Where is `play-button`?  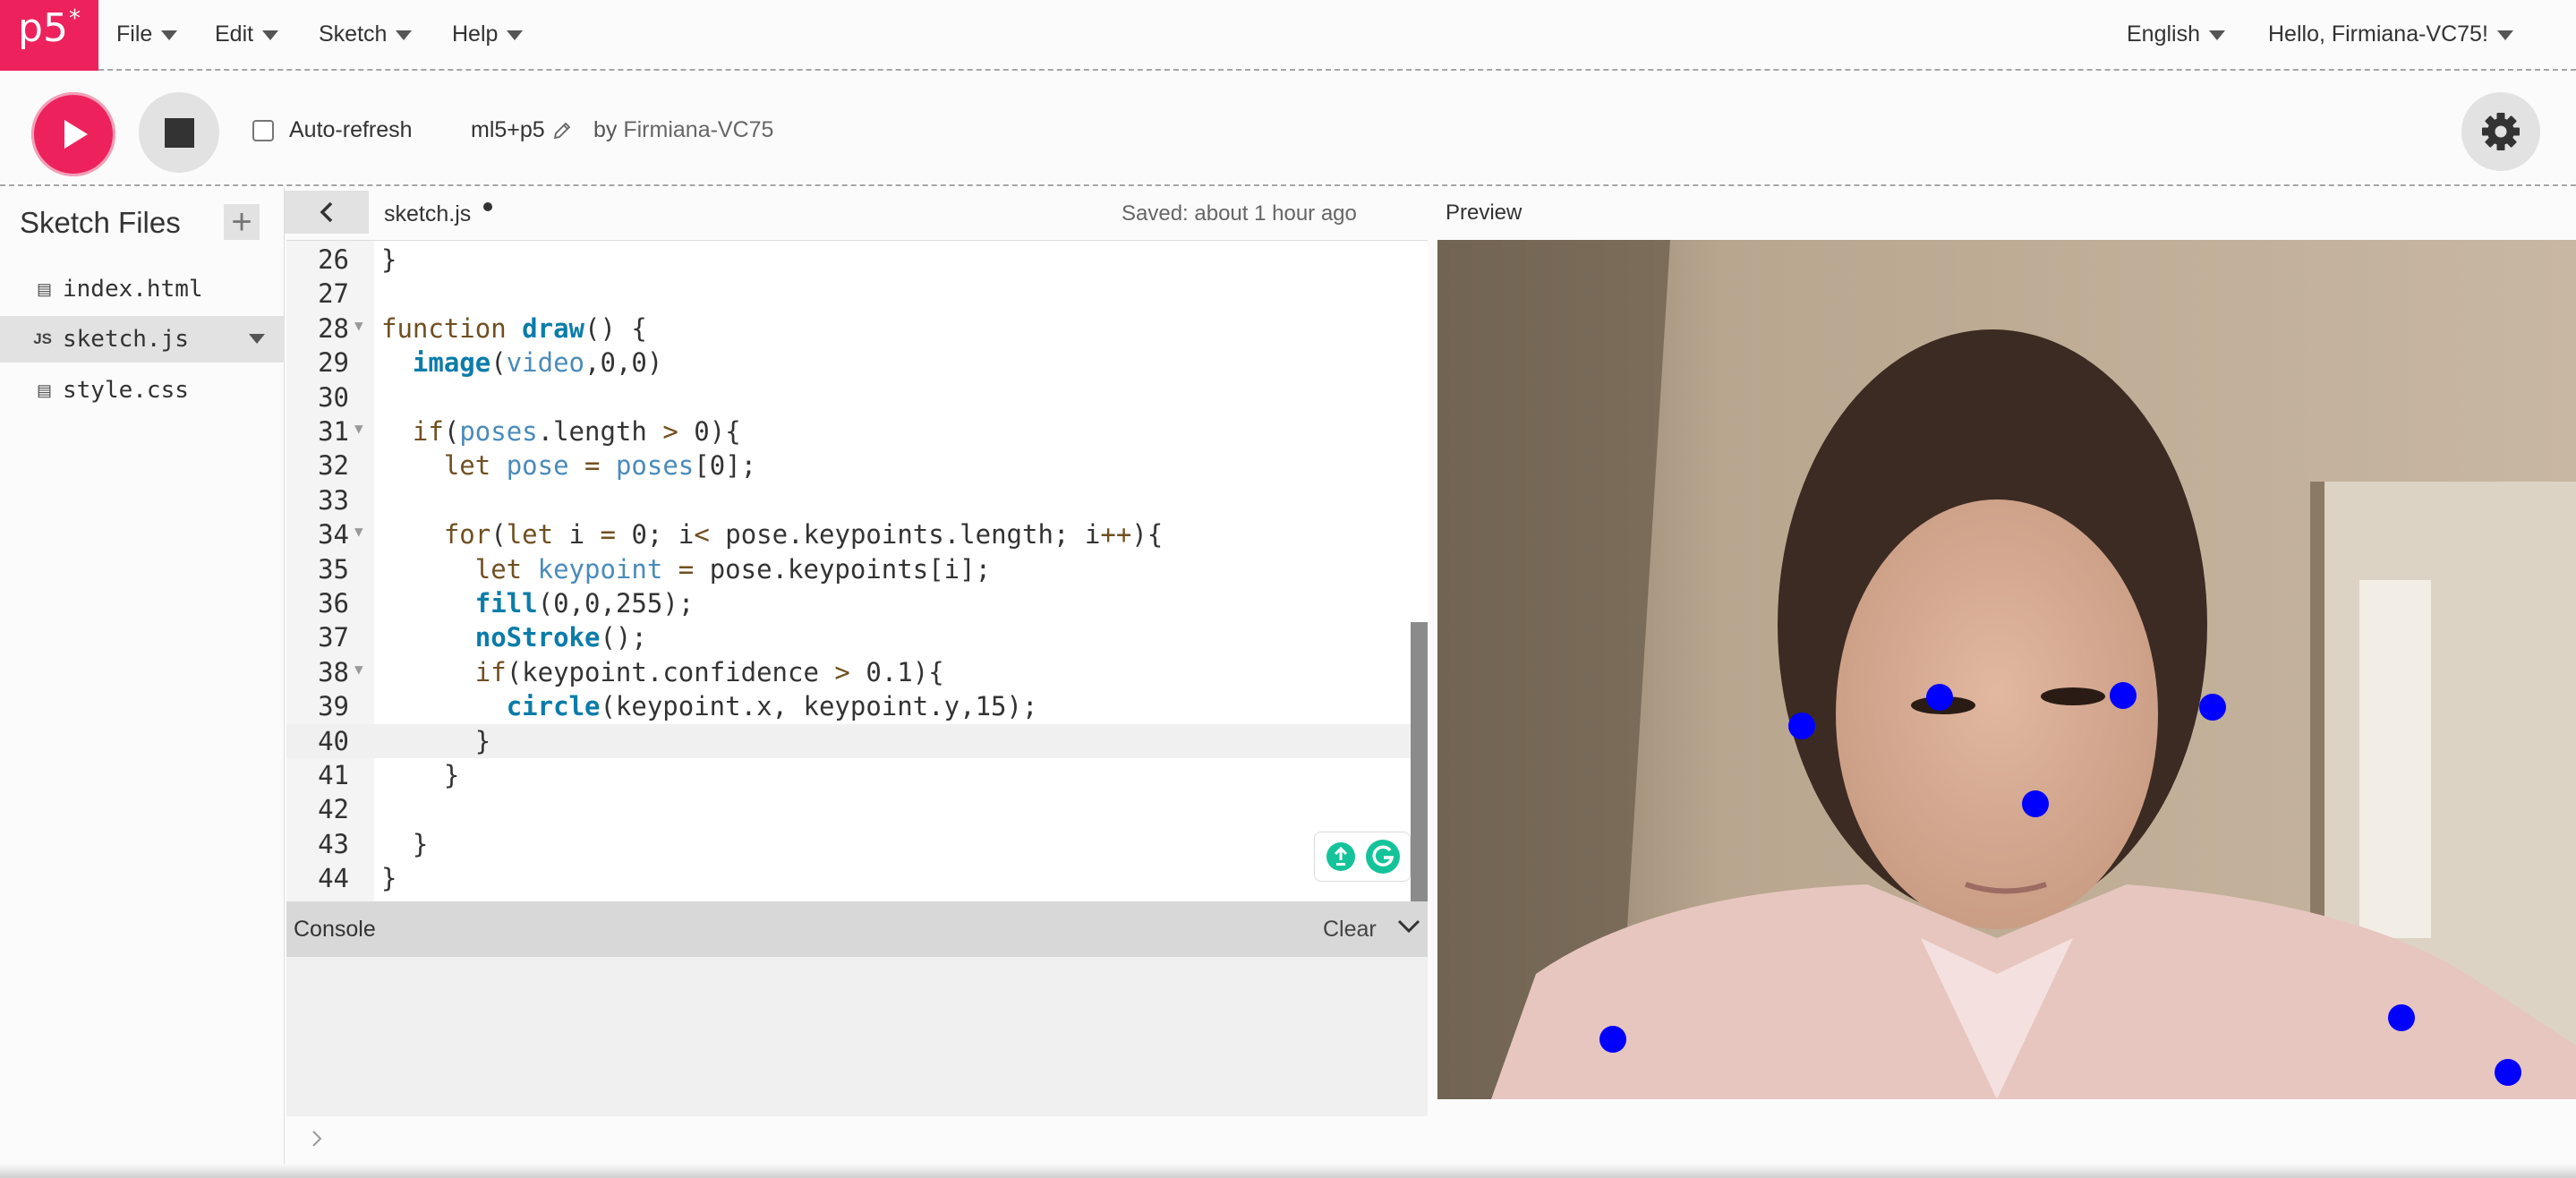
play-button is located at coordinates (73, 134).